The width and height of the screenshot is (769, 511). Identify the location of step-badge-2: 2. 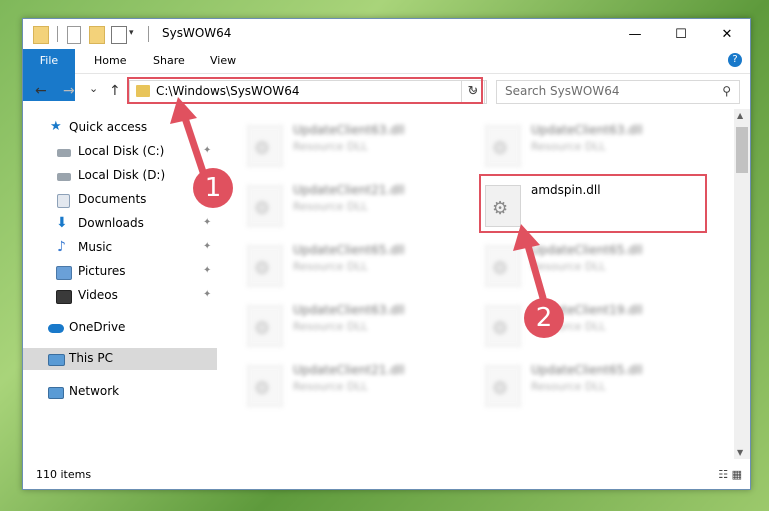
(544, 318).